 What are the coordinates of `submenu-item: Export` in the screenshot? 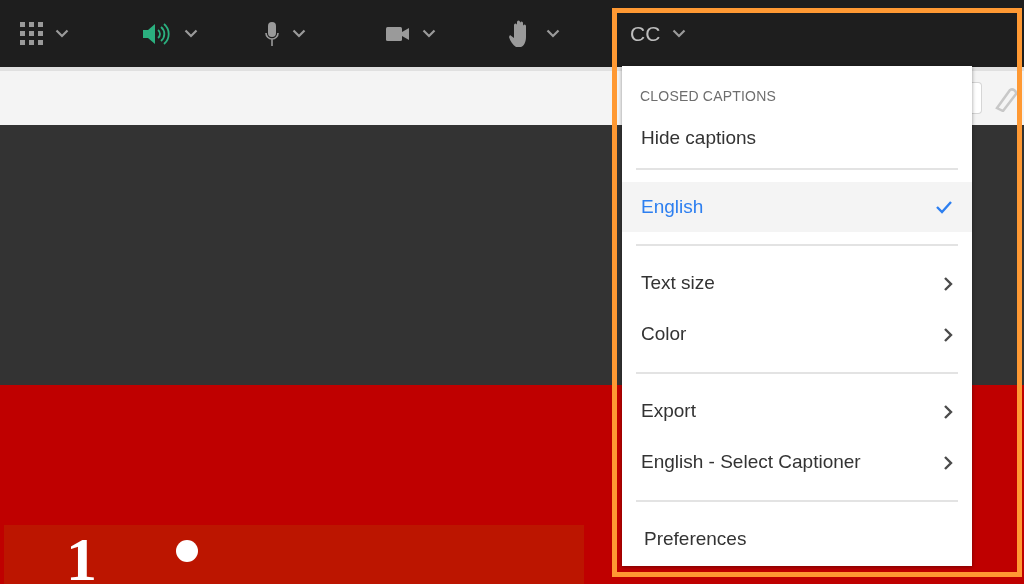 It's located at (797, 411).